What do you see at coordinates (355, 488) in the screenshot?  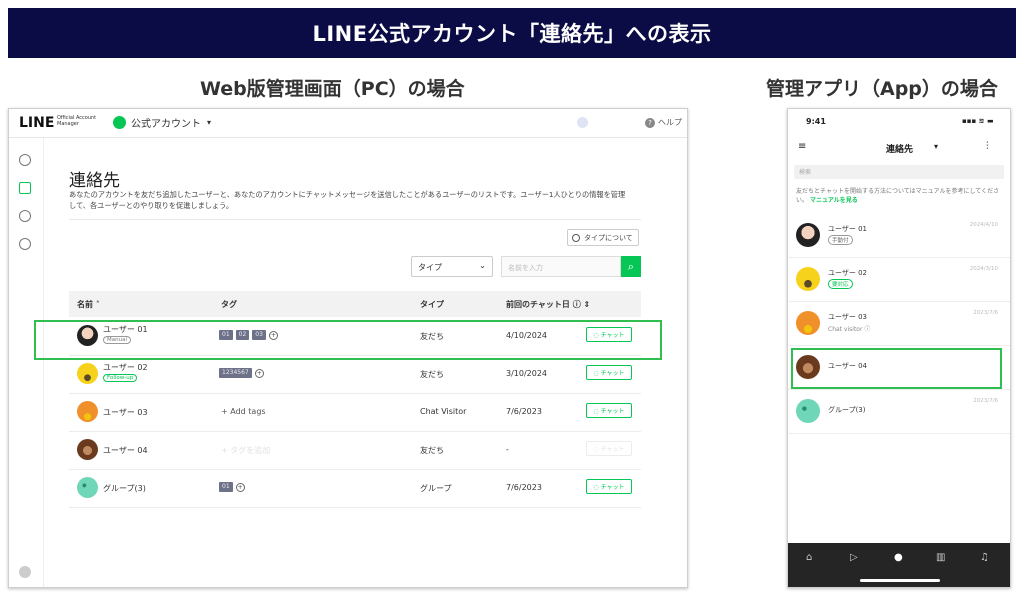 I see `table-row: グループ(3) 01 + グループ 7/6/2023 ◌ チャット` at bounding box center [355, 488].